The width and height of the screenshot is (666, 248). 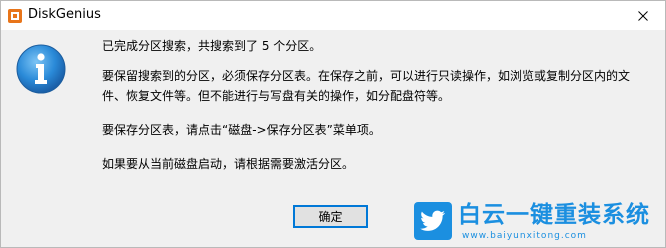 I want to click on twitter-bird-icon, so click(x=433, y=221).